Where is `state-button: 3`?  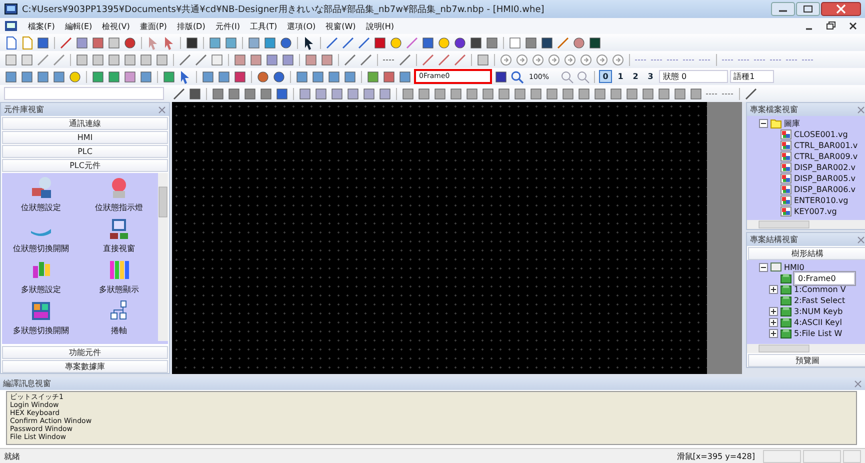 state-button: 3 is located at coordinates (651, 76).